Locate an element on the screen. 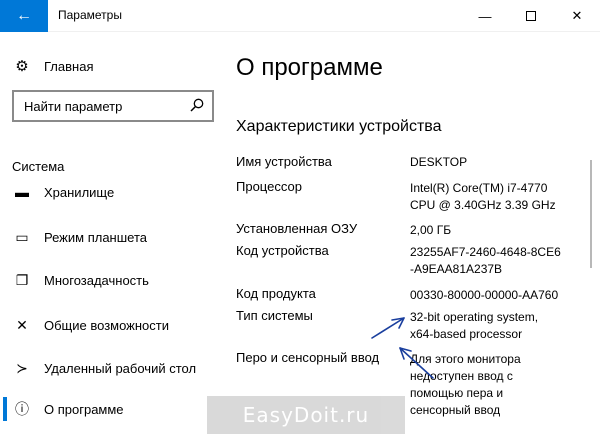 This screenshot has width=600, height=437. close-button: ✕ is located at coordinates (577, 16).